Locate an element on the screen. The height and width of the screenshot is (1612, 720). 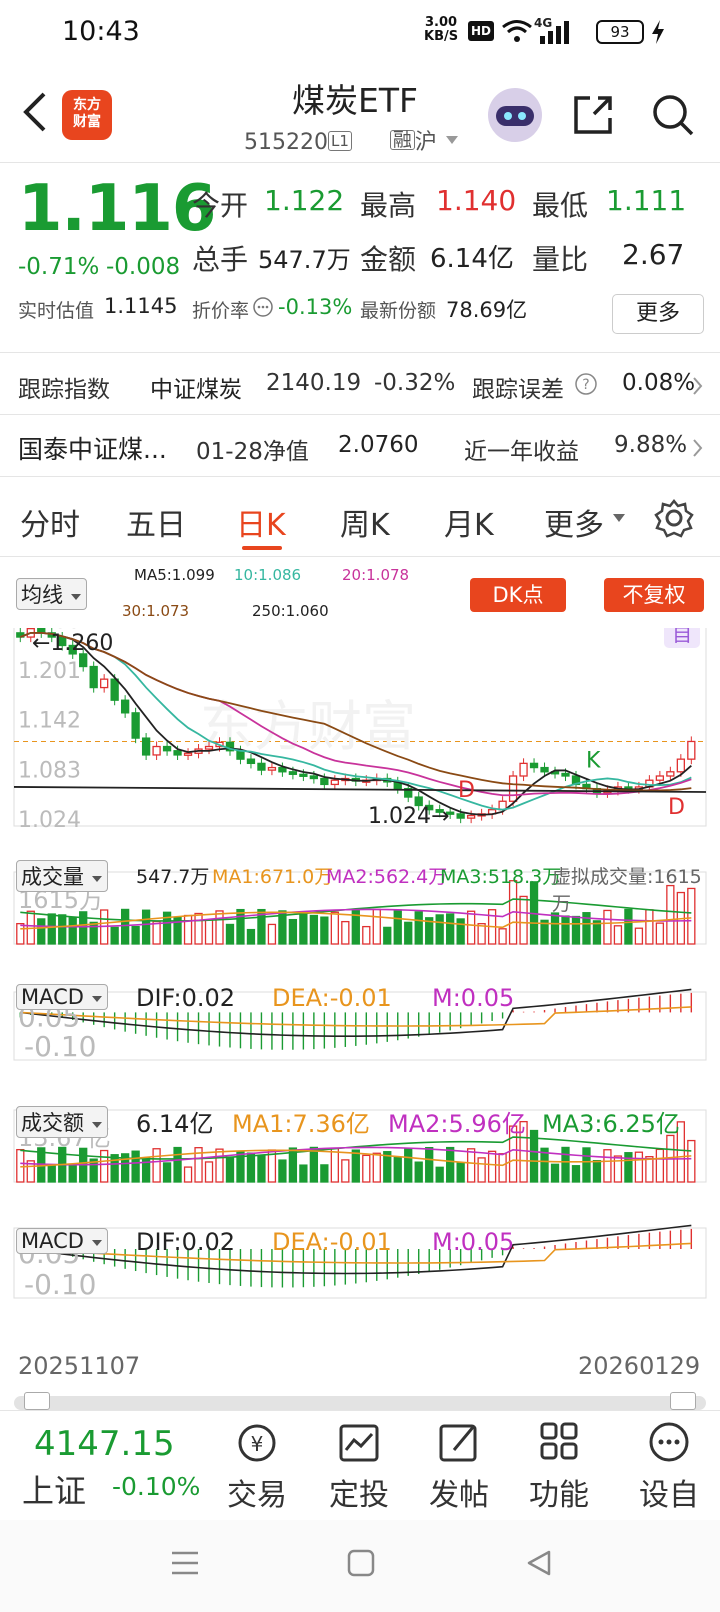
adjust-button: 不复权 is located at coordinates (654, 595).